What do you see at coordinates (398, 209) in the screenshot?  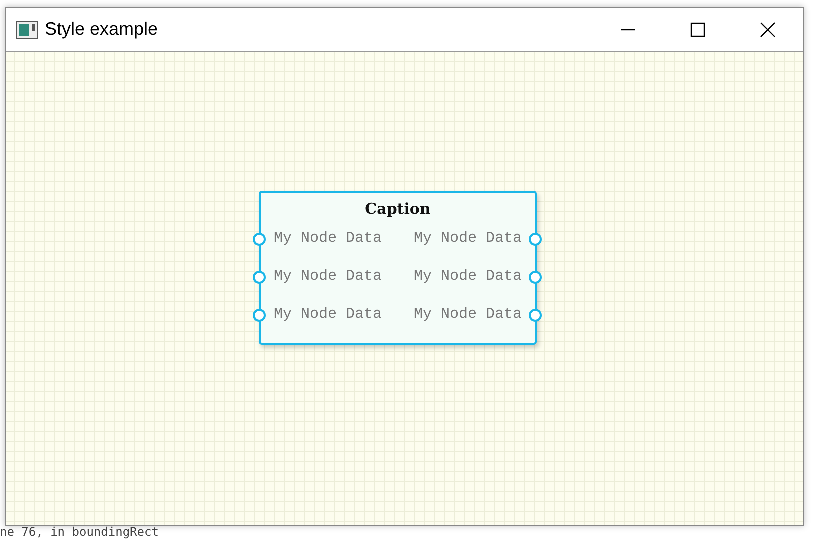 I see `node-caption: Caption` at bounding box center [398, 209].